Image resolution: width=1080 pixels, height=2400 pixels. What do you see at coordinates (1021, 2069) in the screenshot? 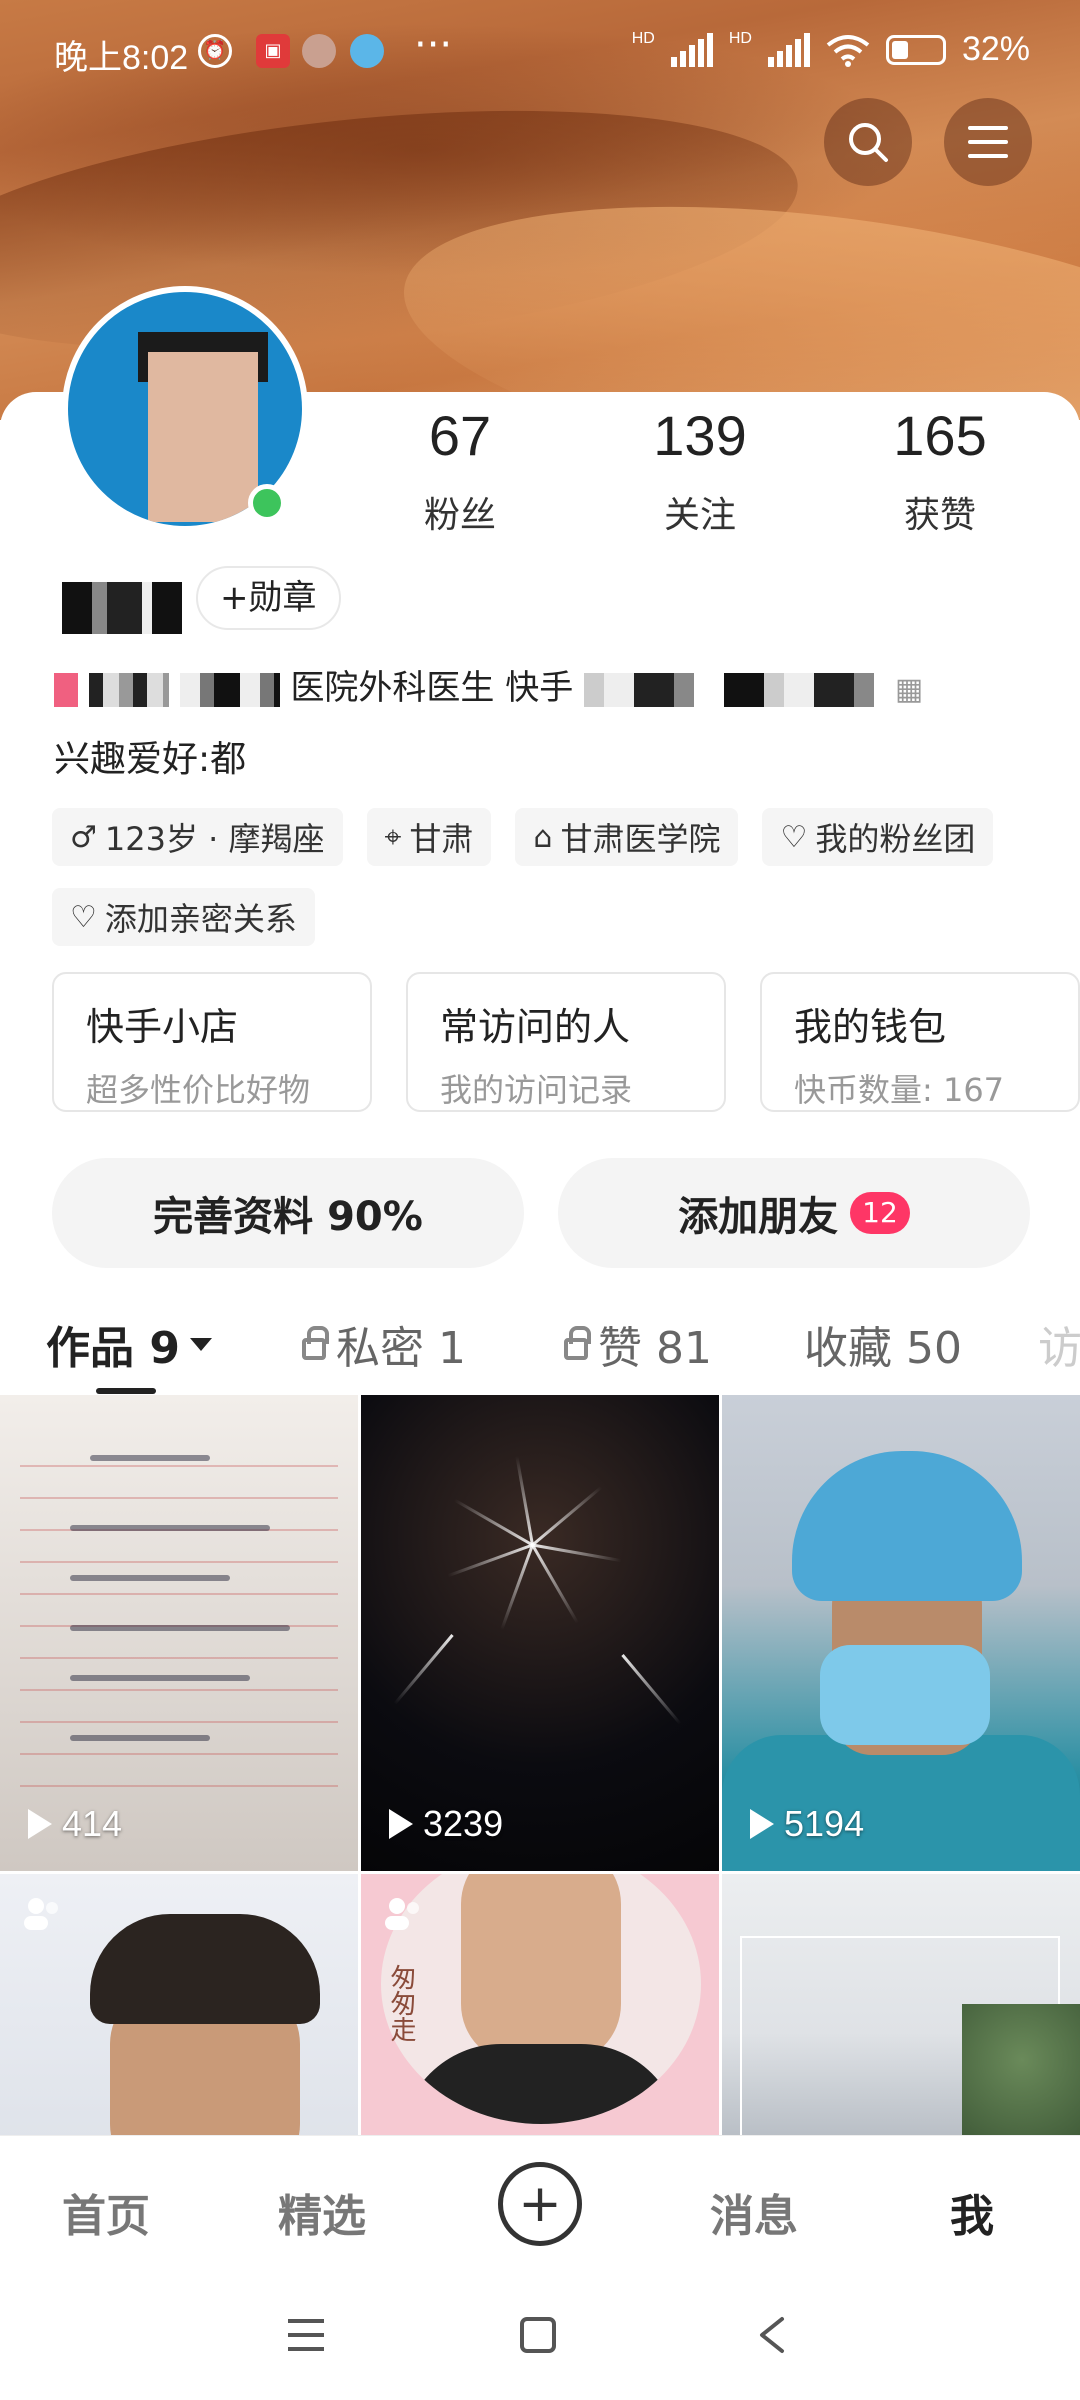
I see `trees` at bounding box center [1021, 2069].